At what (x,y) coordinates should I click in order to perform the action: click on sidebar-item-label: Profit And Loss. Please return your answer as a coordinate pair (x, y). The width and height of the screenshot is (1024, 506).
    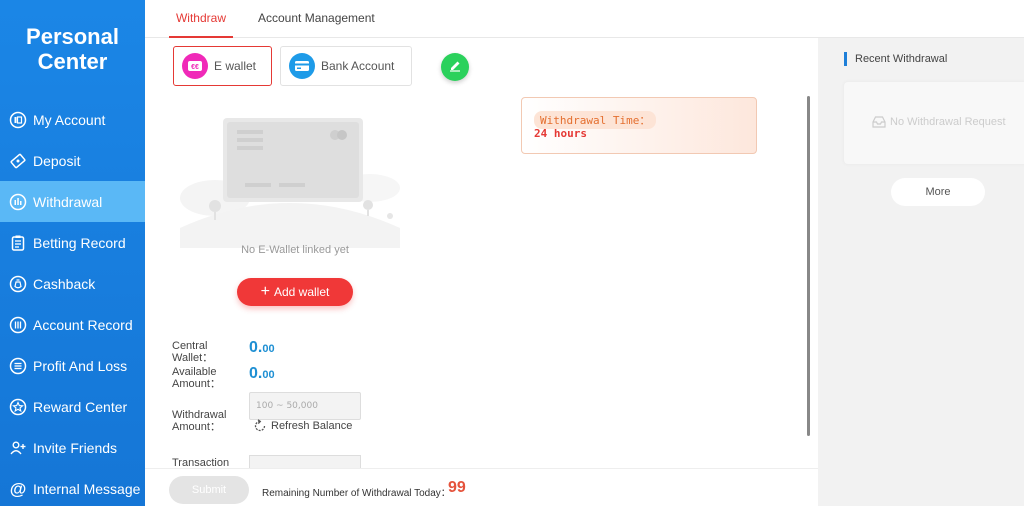
    Looking at the image, I should click on (80, 365).